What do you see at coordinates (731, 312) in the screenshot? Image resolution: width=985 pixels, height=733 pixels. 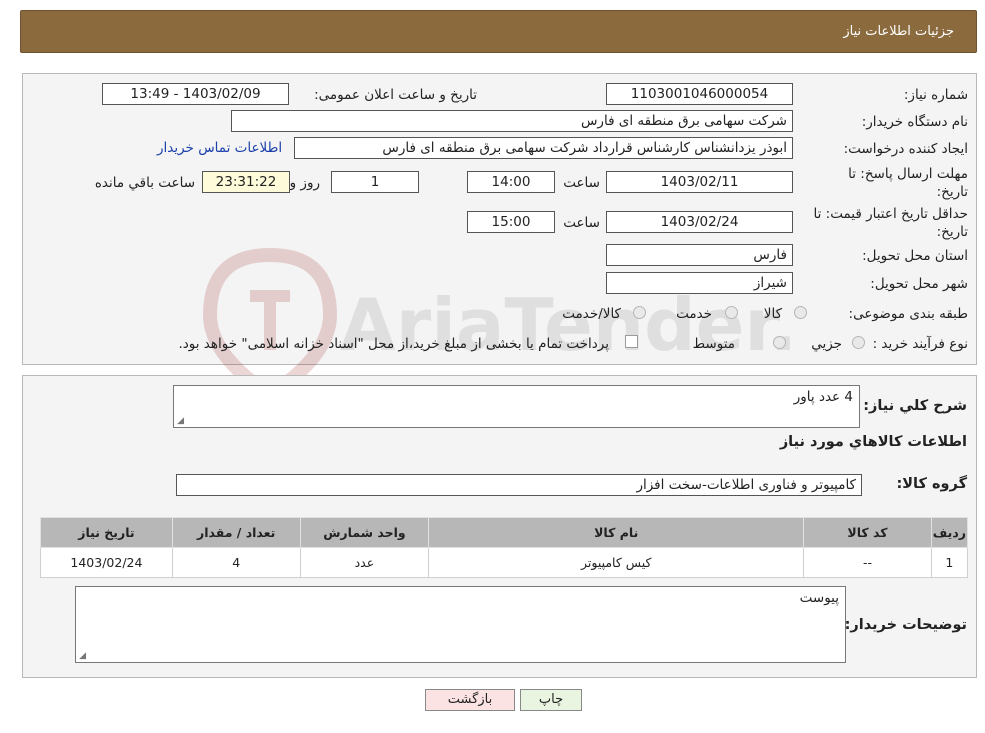 I see `category-radio-service` at bounding box center [731, 312].